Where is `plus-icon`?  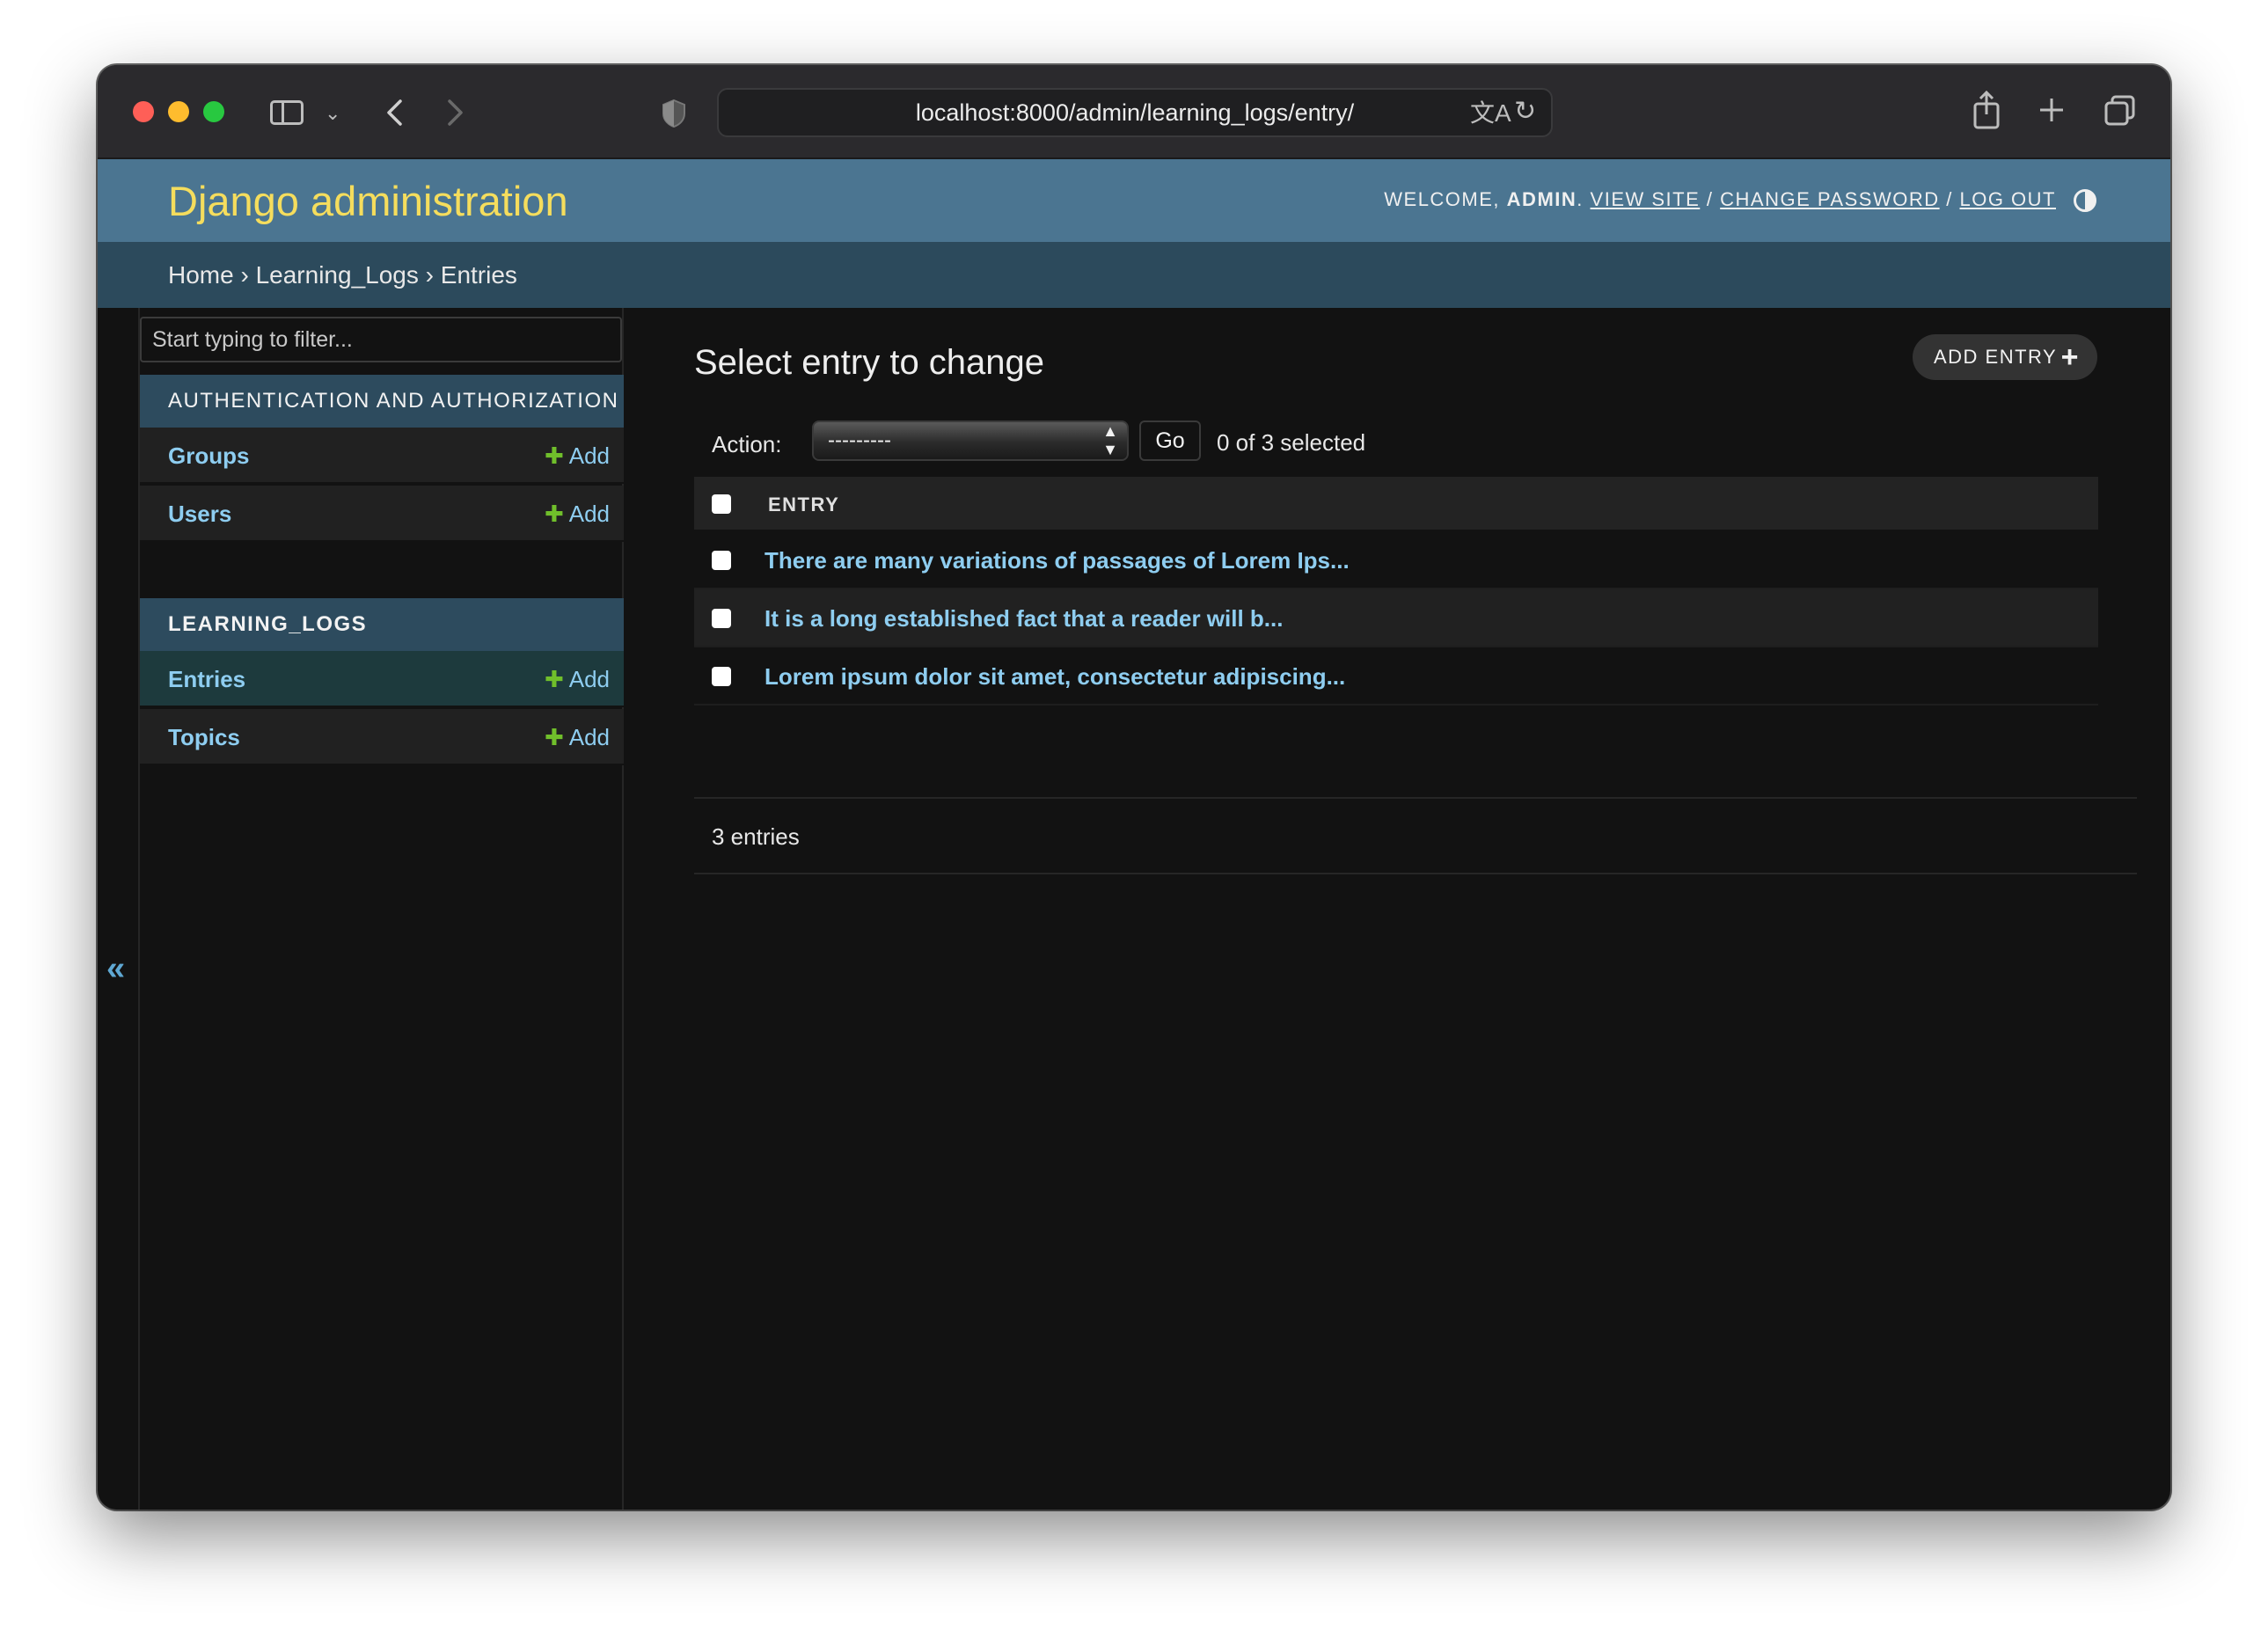 plus-icon is located at coordinates (2051, 110).